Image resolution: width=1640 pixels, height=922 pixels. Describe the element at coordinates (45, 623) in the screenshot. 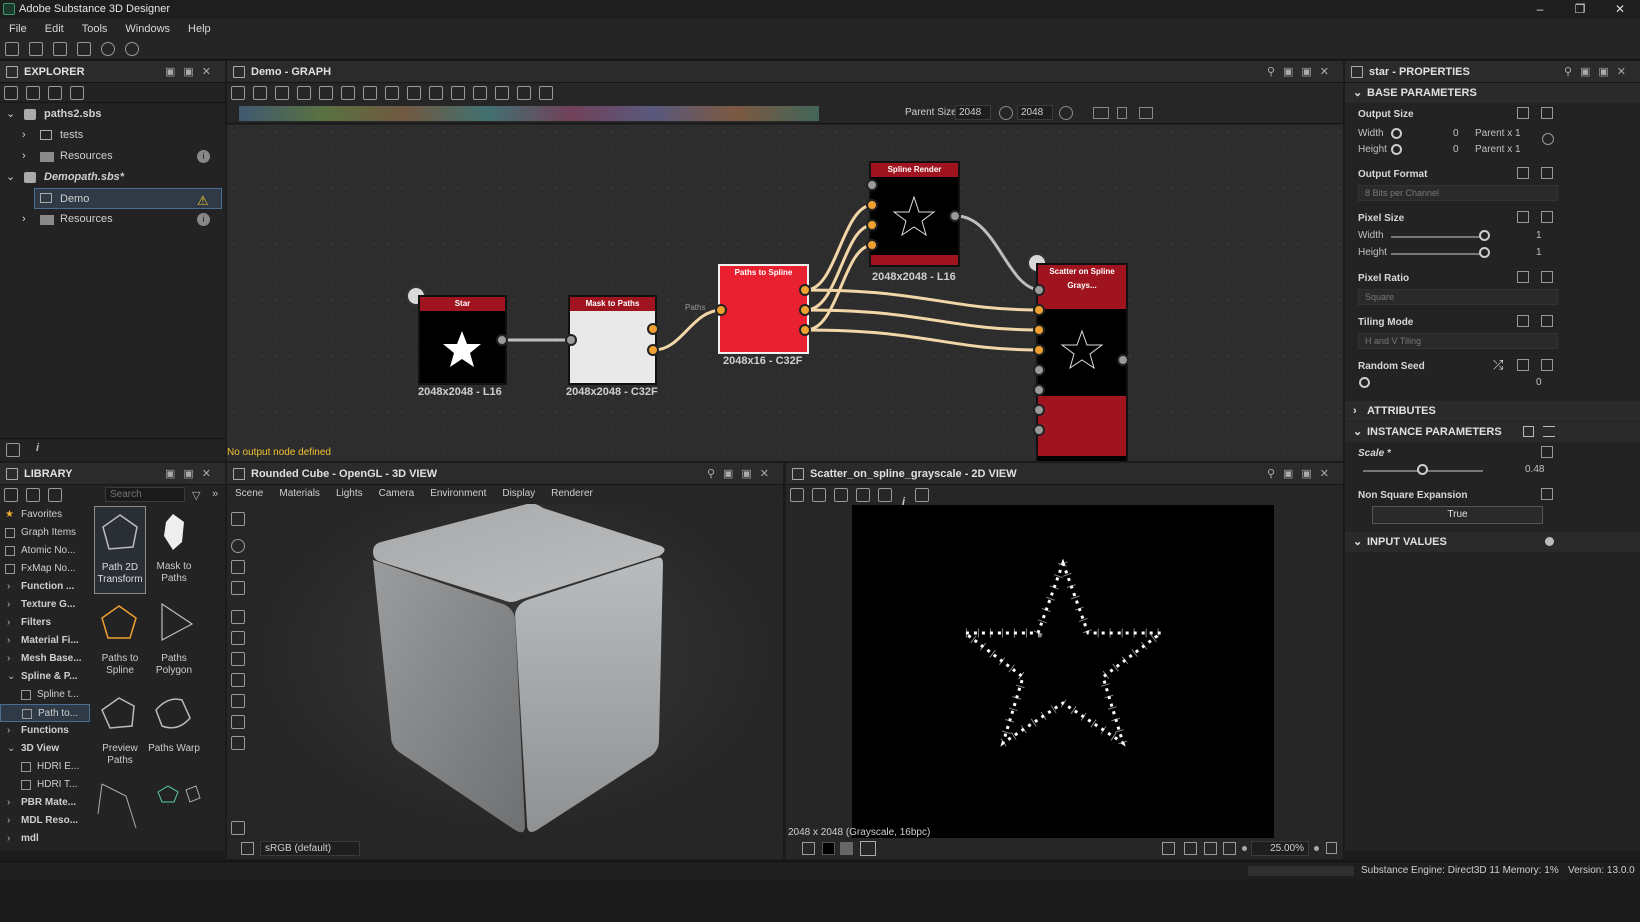

I see `library-category: › Filters` at that location.